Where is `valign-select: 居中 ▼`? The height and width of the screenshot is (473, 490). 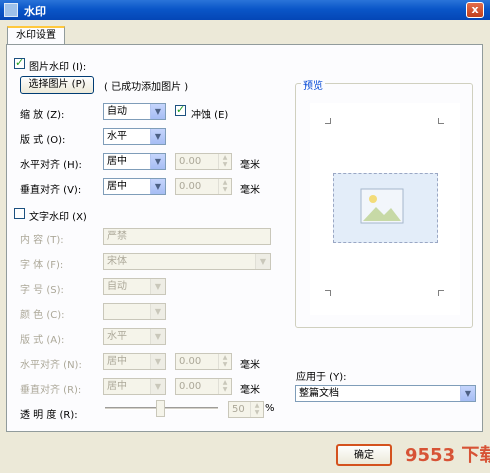 valign-select: 居中 ▼ is located at coordinates (134, 186).